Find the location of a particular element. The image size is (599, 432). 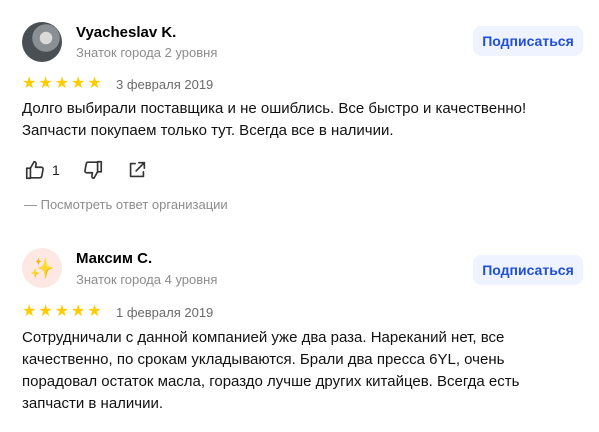

sparkles-icon: ✨ is located at coordinates (42, 268).